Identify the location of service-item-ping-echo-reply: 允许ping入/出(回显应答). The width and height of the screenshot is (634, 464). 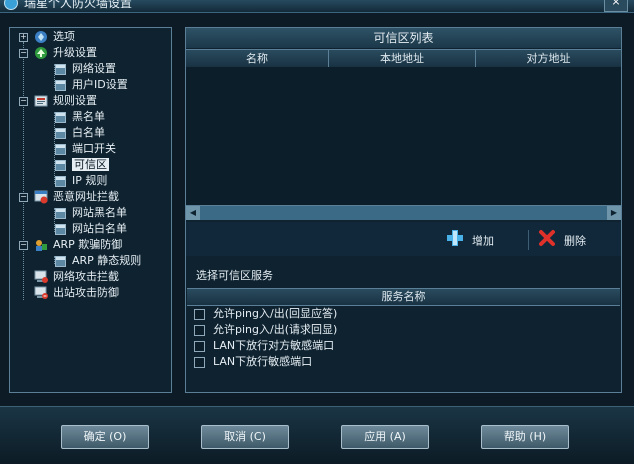
(265, 314).